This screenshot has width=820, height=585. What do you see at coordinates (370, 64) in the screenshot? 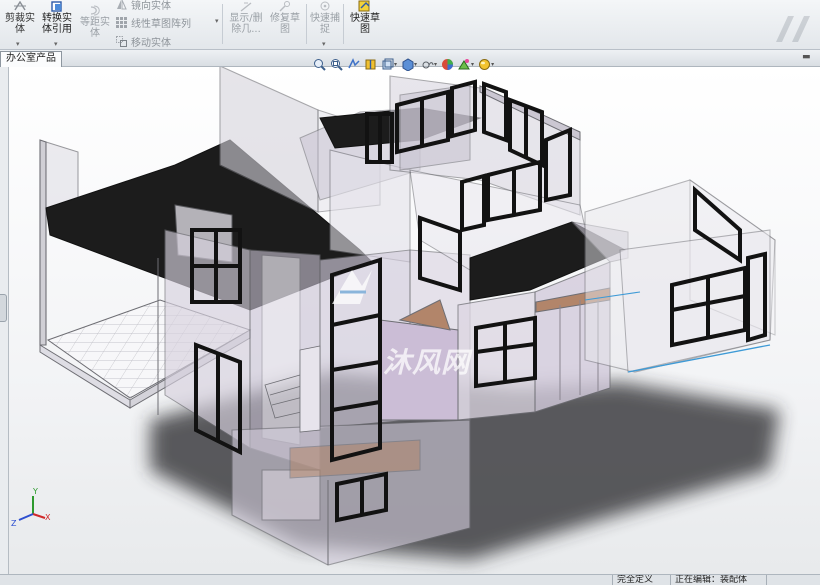
I see `section-view-icon` at bounding box center [370, 64].